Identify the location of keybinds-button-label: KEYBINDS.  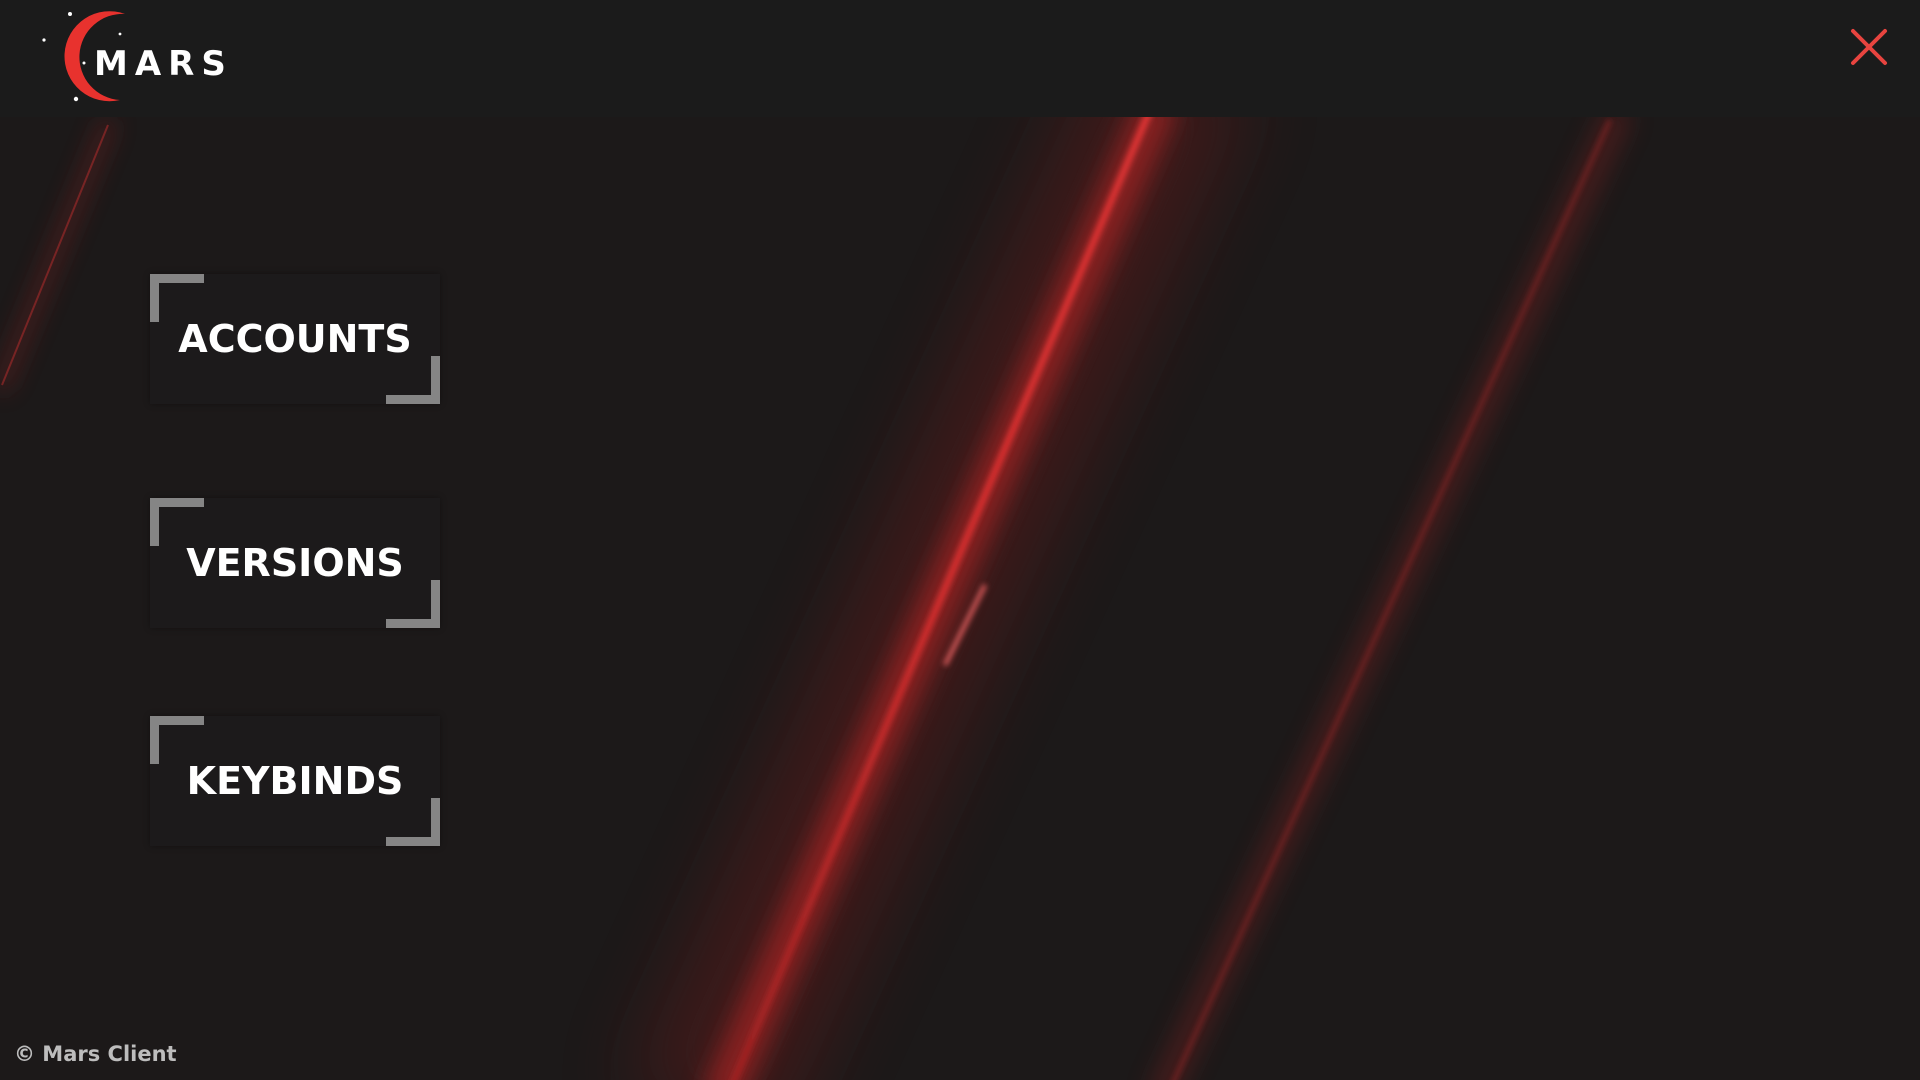
(295, 781).